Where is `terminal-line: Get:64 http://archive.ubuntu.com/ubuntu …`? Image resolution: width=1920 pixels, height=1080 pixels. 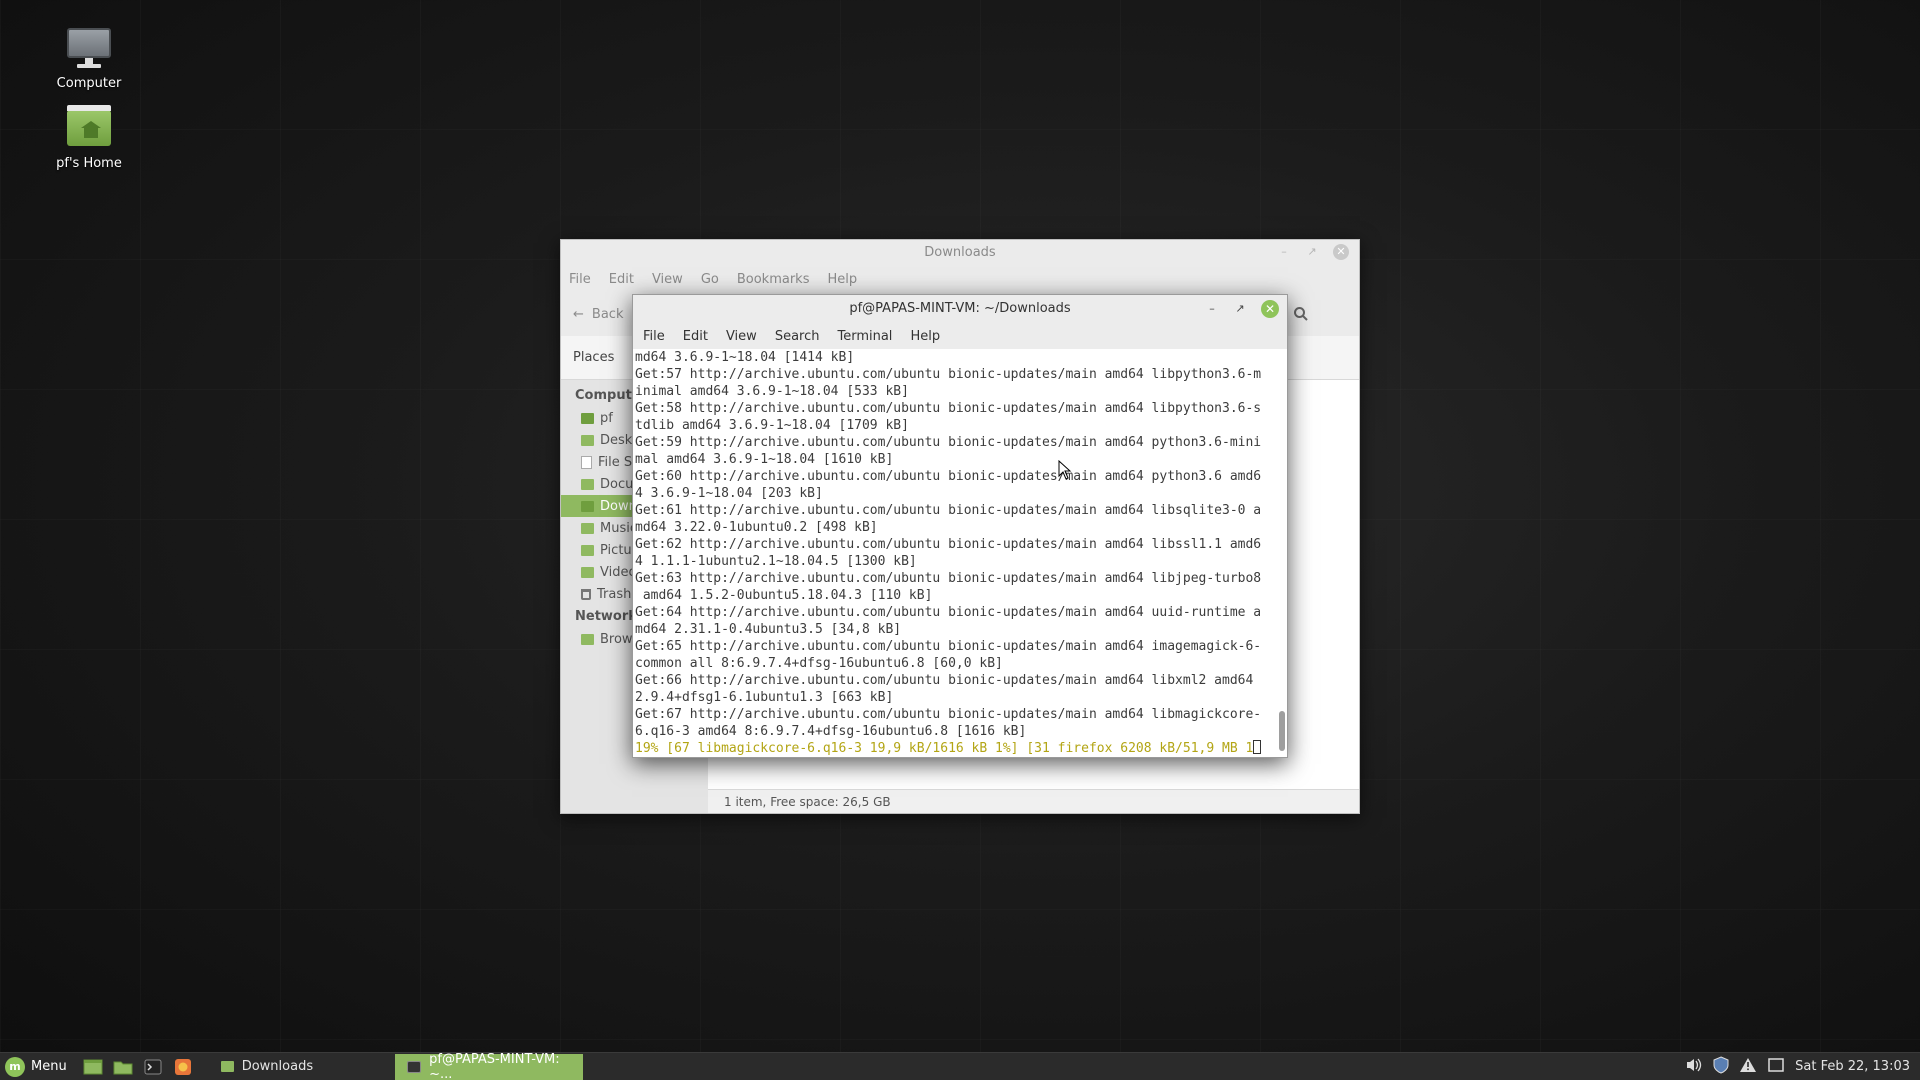
terminal-line: Get:64 http://archive.ubuntu.com/ubuntu … is located at coordinates (948, 612).